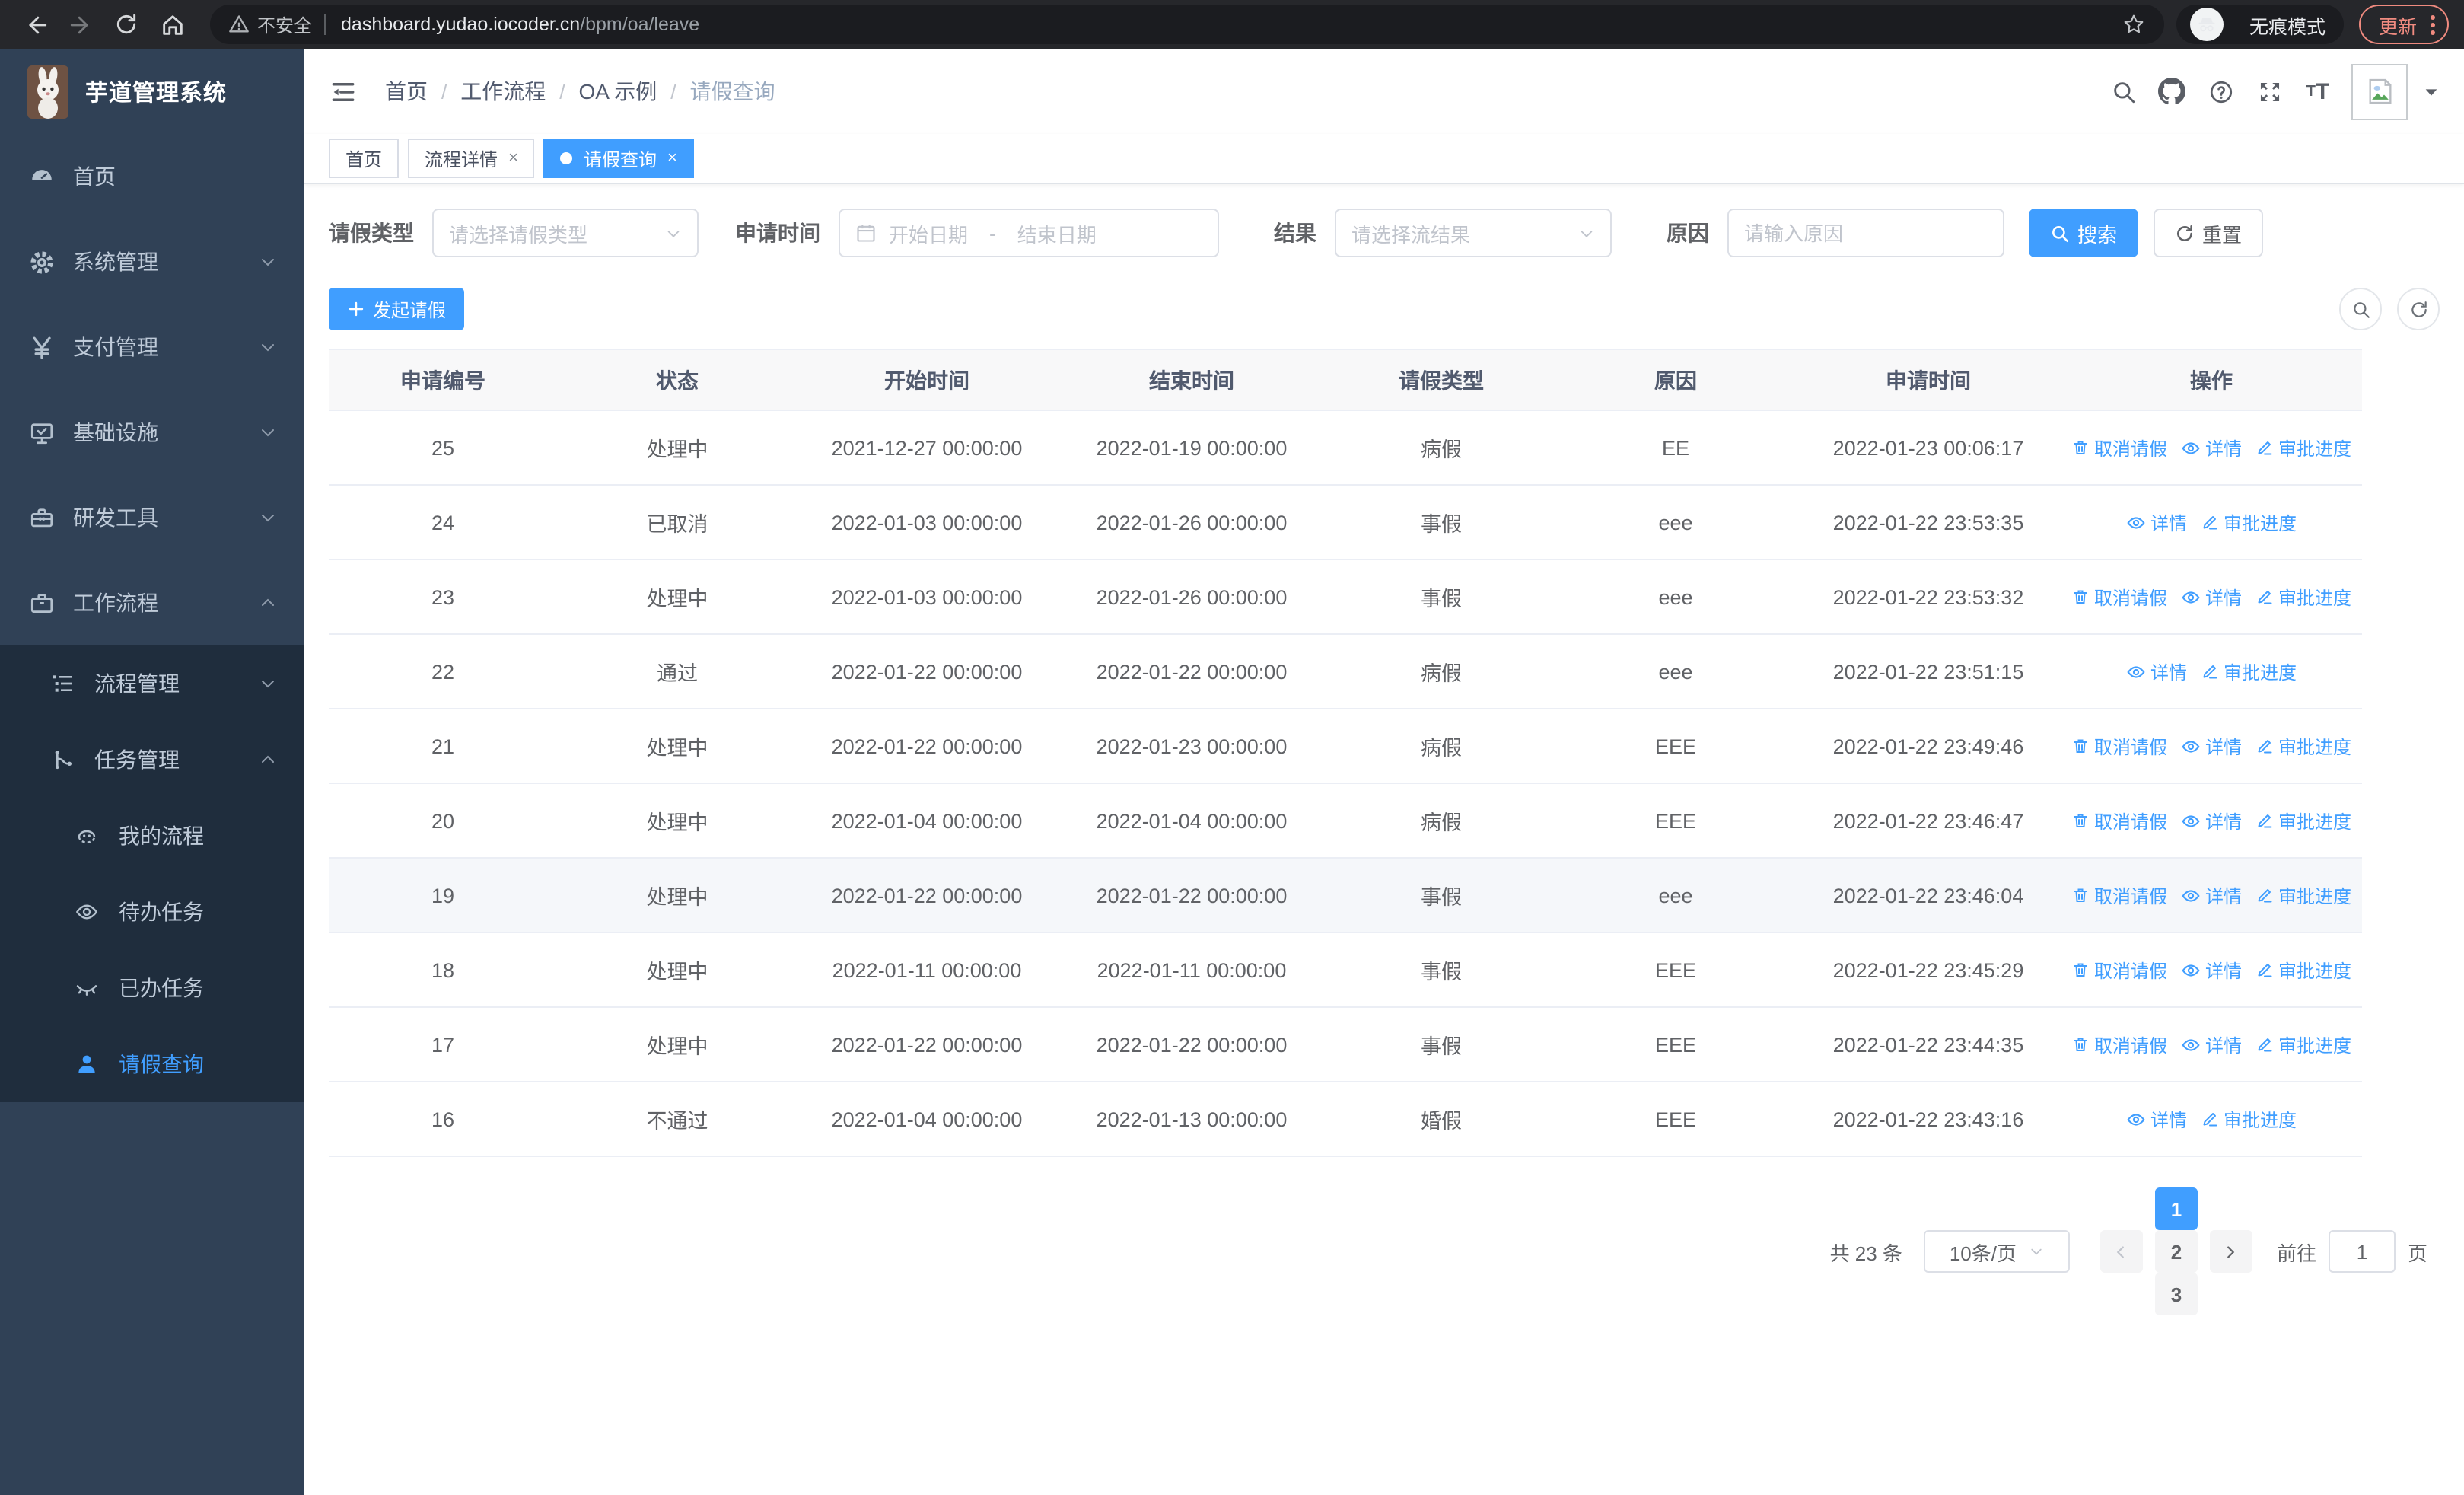 This screenshot has height=1495, width=2464. I want to click on browser-home-icon, so click(172, 25).